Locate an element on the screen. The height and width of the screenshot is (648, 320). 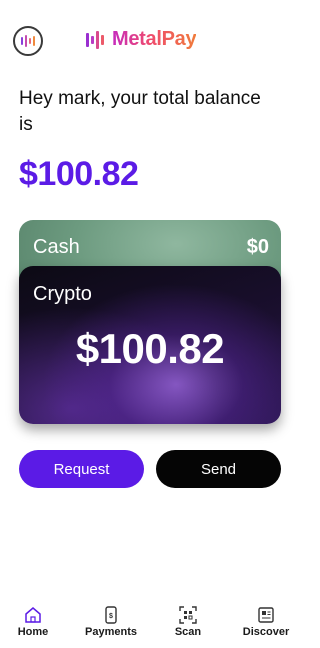
total-balance: $100.82 is located at coordinates (79, 174).